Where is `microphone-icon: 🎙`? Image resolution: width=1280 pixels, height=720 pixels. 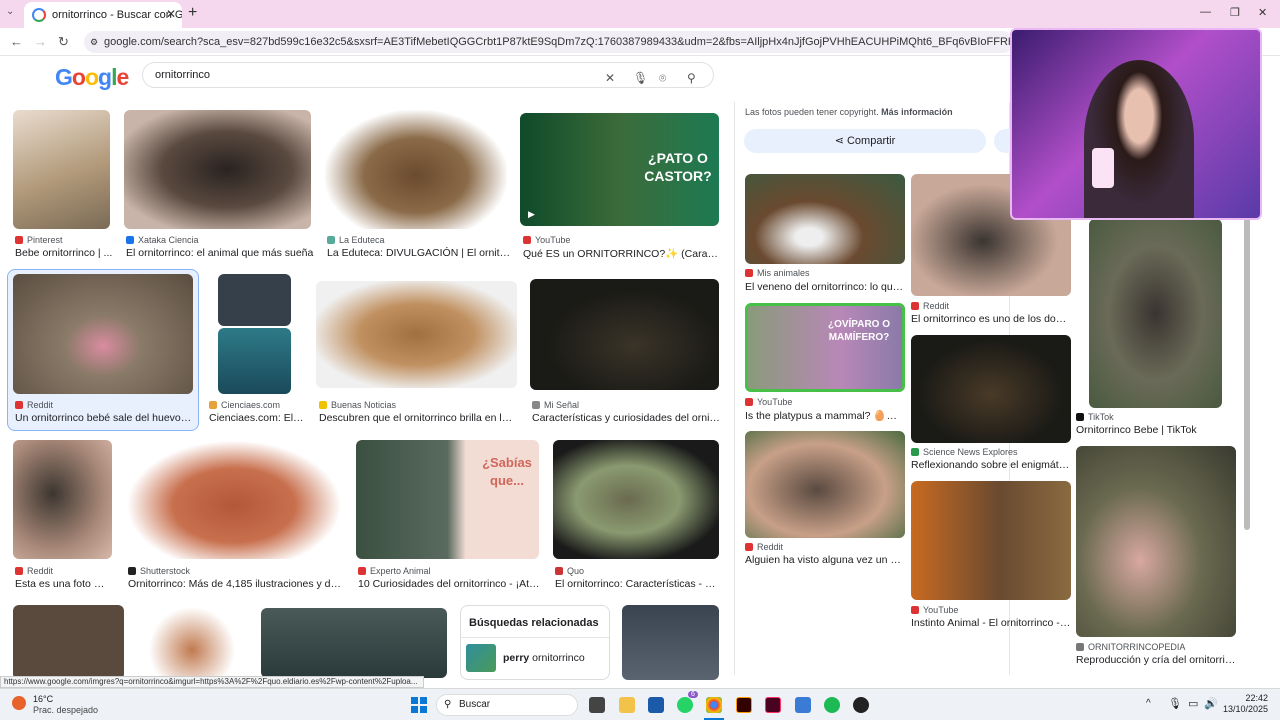 microphone-icon: 🎙 is located at coordinates (640, 78).